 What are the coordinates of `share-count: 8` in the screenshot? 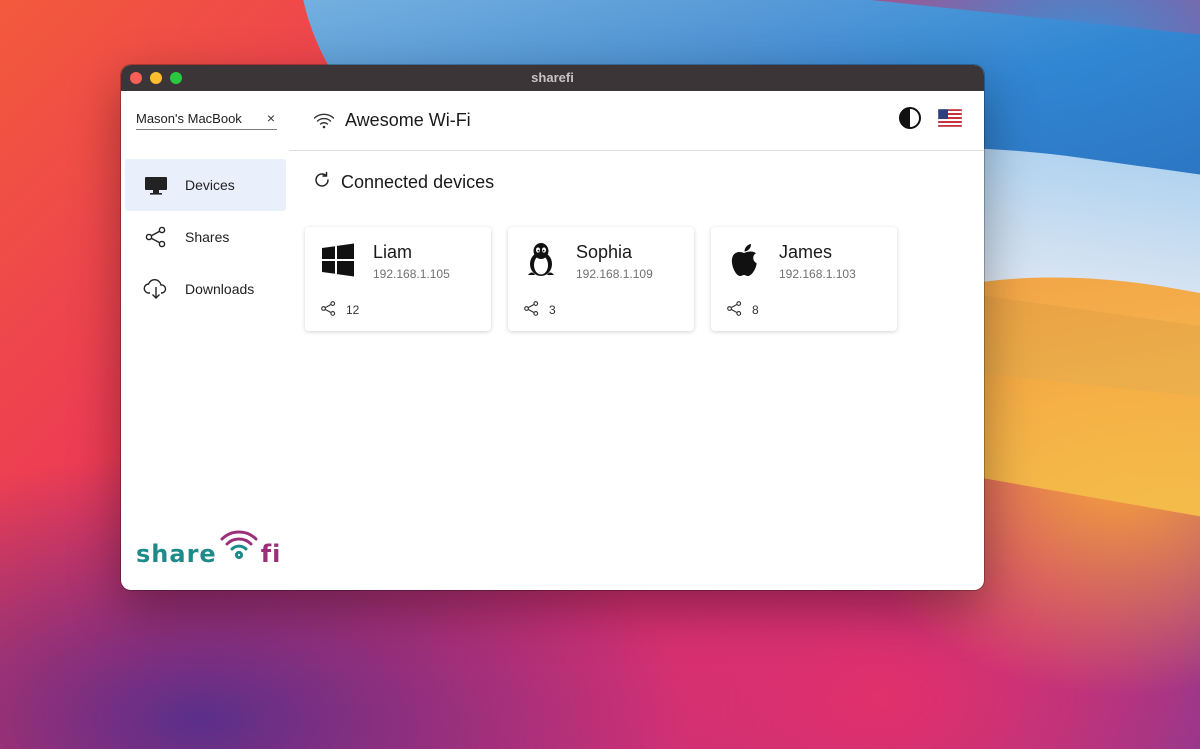 It's located at (755, 310).